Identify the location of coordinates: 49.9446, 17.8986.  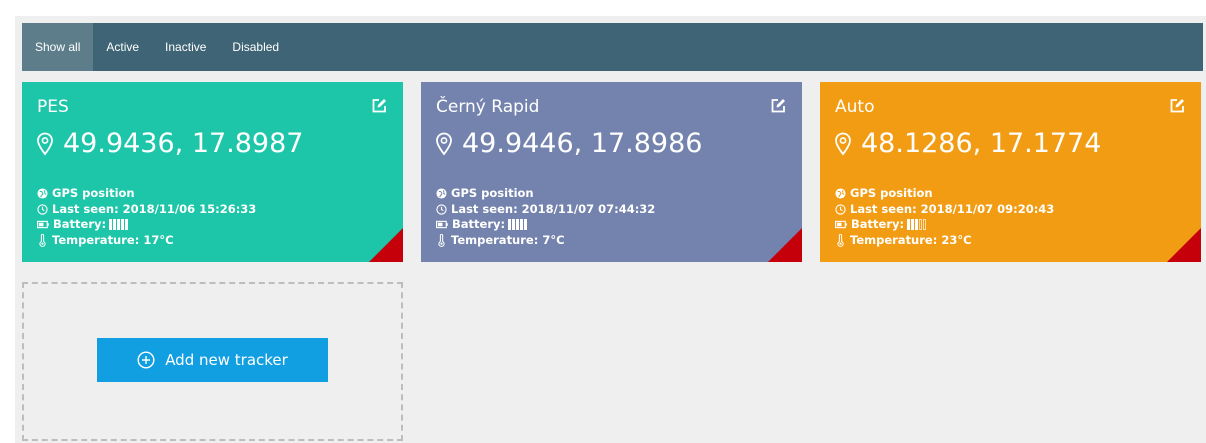
(568, 143).